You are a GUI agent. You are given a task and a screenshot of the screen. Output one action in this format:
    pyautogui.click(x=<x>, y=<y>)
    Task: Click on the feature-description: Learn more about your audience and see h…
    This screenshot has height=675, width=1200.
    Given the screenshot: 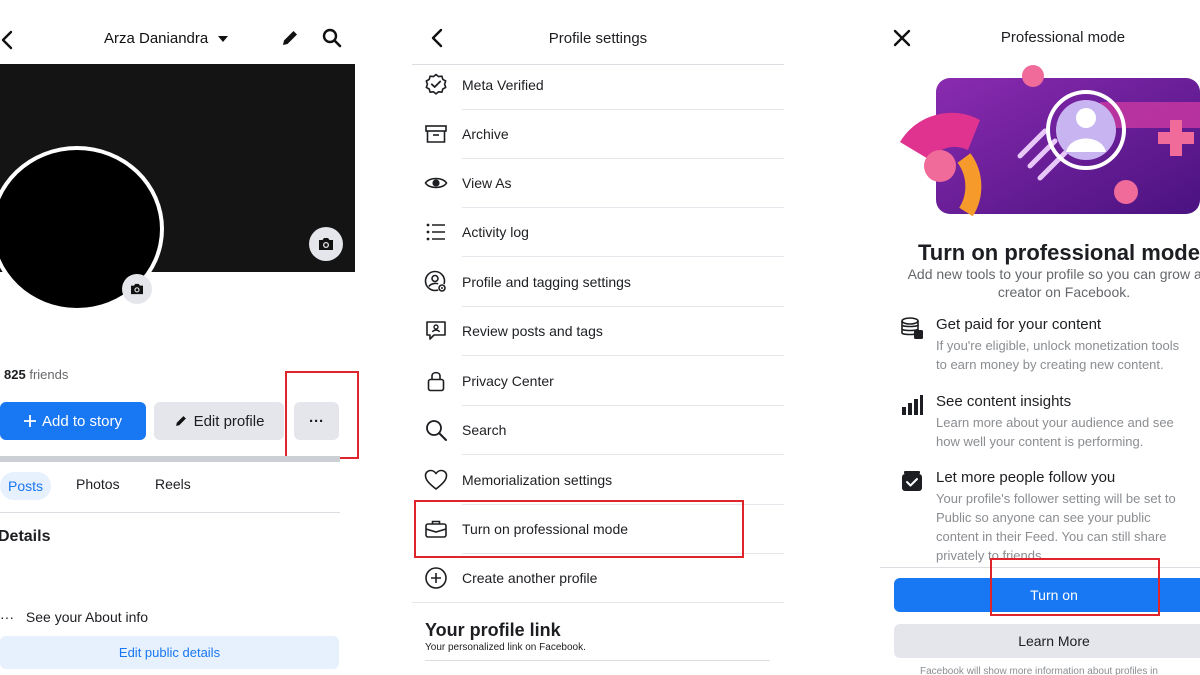 What is the action you would take?
    pyautogui.click(x=1068, y=432)
    